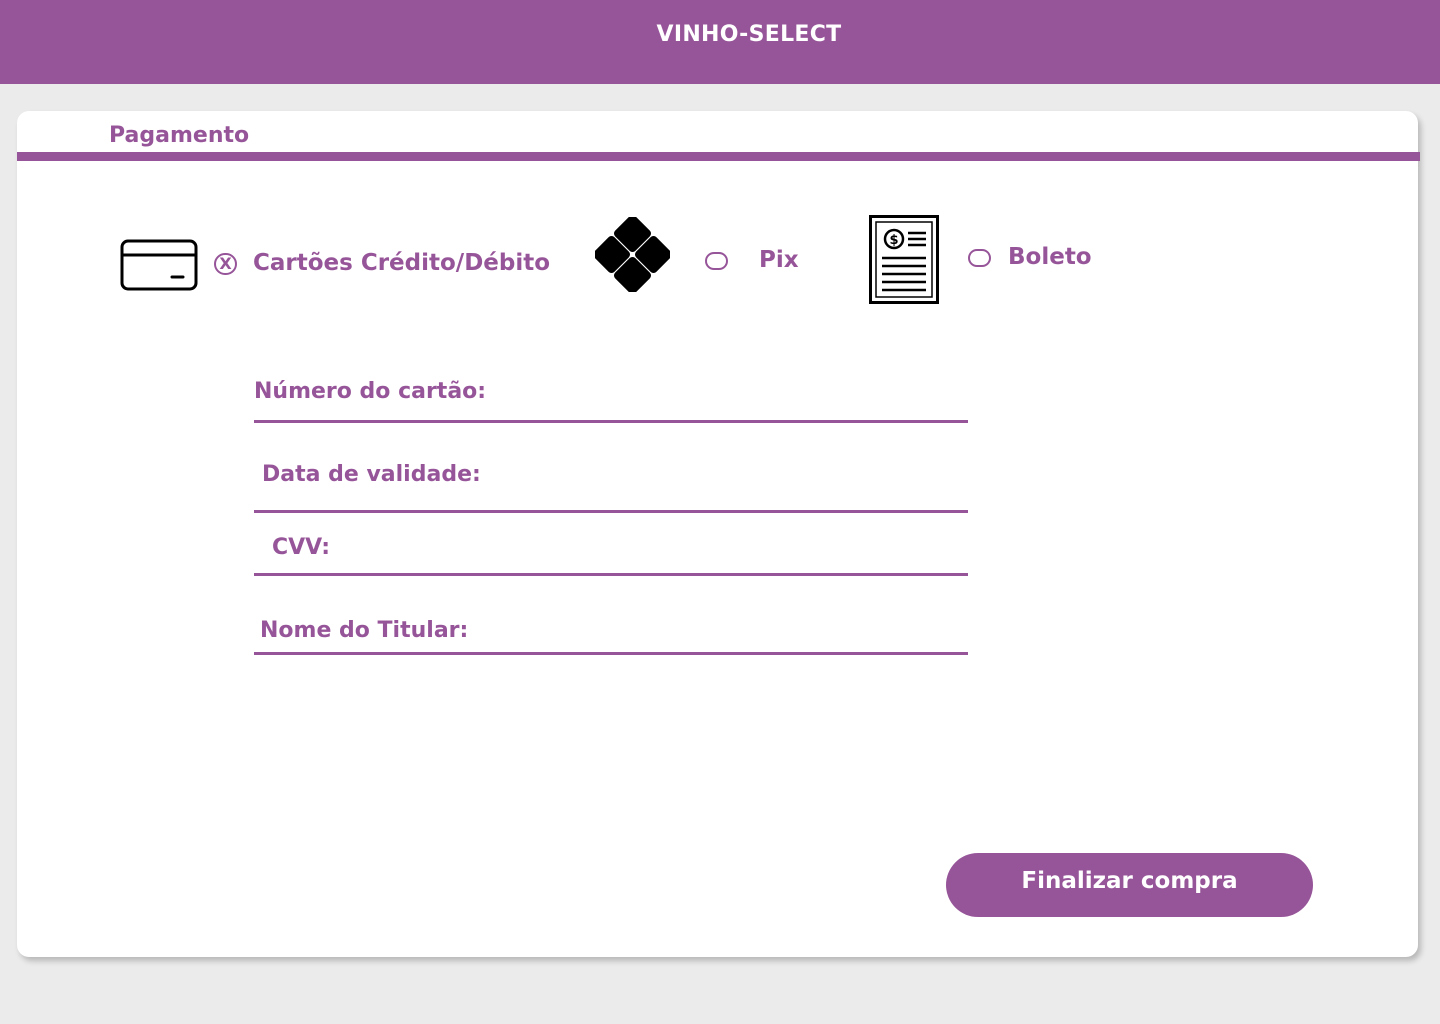 This screenshot has height=1024, width=1440. I want to click on section-divider, so click(718, 156).